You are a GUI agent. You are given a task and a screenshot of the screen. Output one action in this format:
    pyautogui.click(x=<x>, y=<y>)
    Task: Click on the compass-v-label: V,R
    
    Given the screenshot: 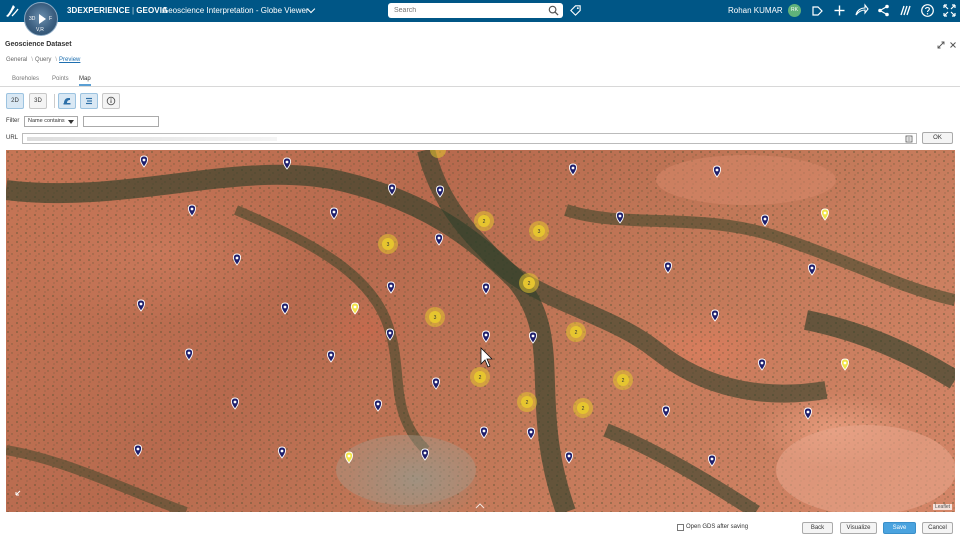 What is the action you would take?
    pyautogui.click(x=40, y=30)
    